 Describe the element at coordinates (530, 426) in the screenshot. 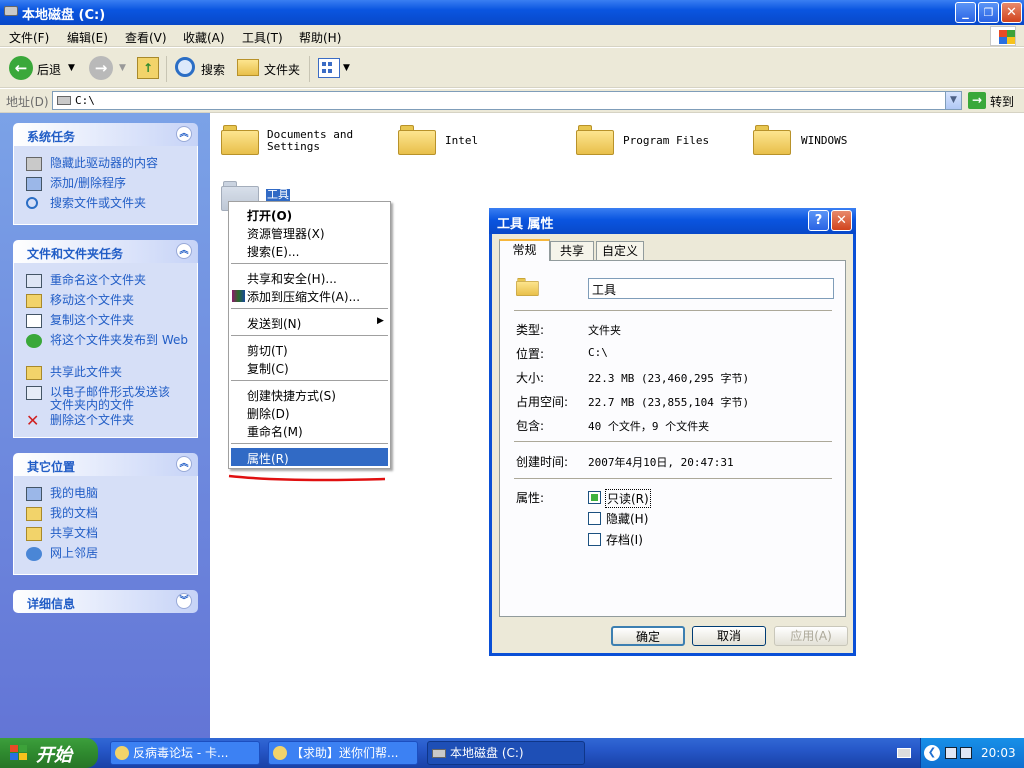

I see `contains-label: 包含:` at that location.